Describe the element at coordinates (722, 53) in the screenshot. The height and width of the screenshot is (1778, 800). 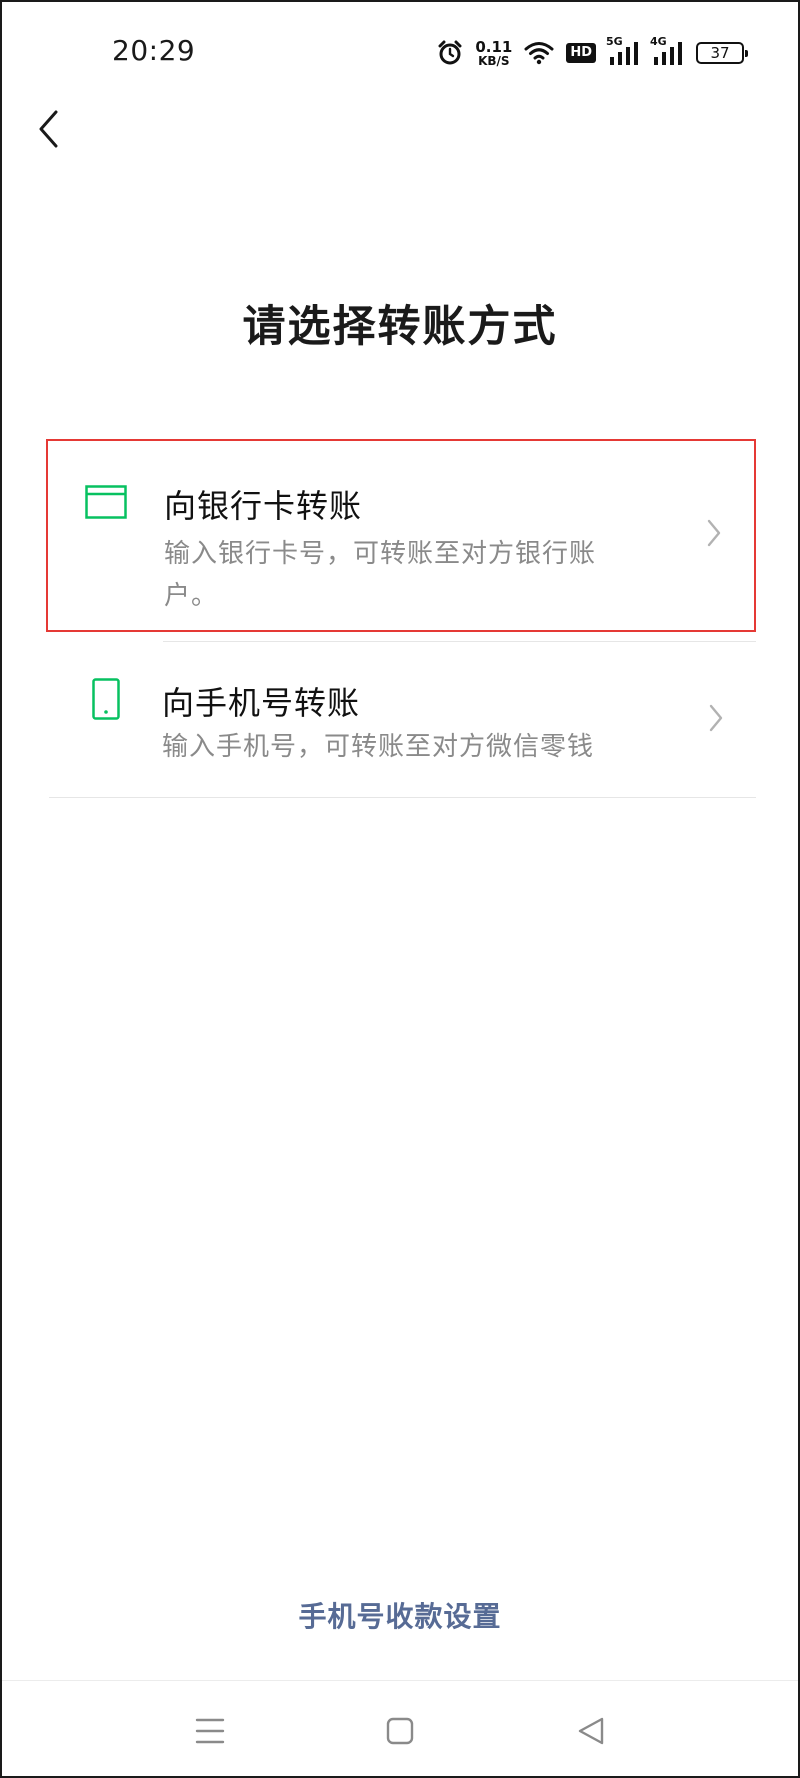
I see `battery-icon: 37` at that location.